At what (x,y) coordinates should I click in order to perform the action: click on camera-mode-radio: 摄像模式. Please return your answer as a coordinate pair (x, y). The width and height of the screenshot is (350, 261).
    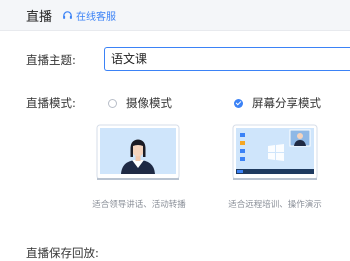
    Looking at the image, I should click on (140, 103).